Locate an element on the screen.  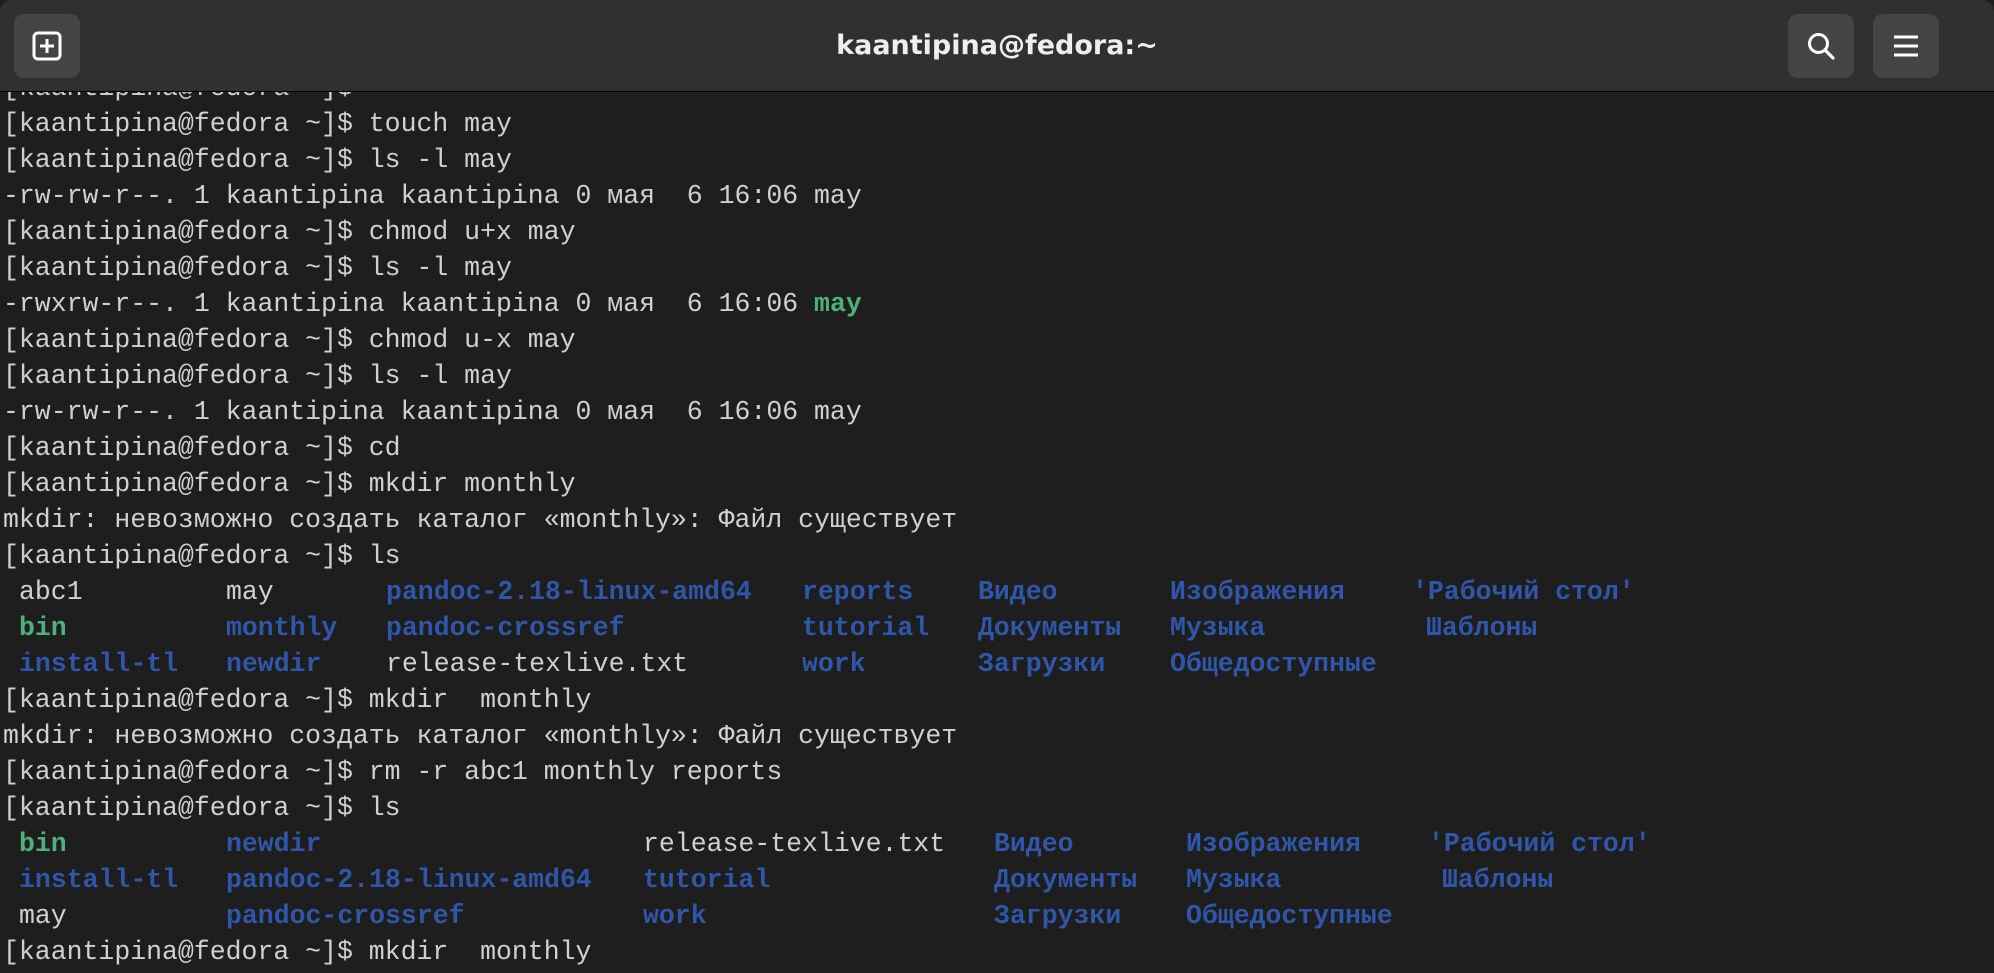
terminal-line: [kaantipina@fedora ~]$ touch may is located at coordinates (257, 124).